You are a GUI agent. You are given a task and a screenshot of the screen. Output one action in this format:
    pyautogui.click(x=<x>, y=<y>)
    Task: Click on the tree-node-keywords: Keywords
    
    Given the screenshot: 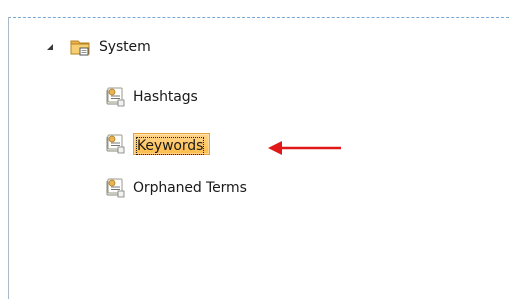 What is the action you would take?
    pyautogui.click(x=157, y=144)
    